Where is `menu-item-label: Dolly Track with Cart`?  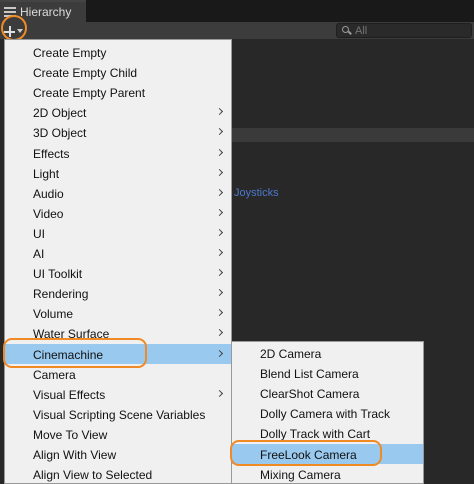
menu-item-label: Dolly Track with Cart is located at coordinates (315, 434).